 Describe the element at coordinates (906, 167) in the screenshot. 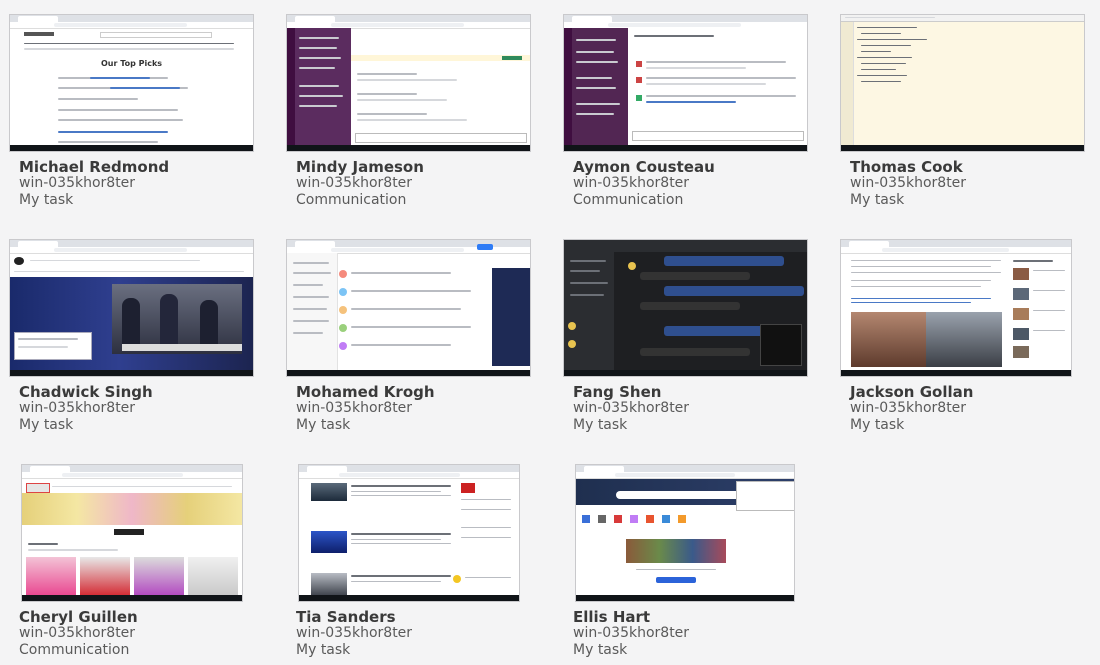

I see `user-name: Thomas Cook` at that location.